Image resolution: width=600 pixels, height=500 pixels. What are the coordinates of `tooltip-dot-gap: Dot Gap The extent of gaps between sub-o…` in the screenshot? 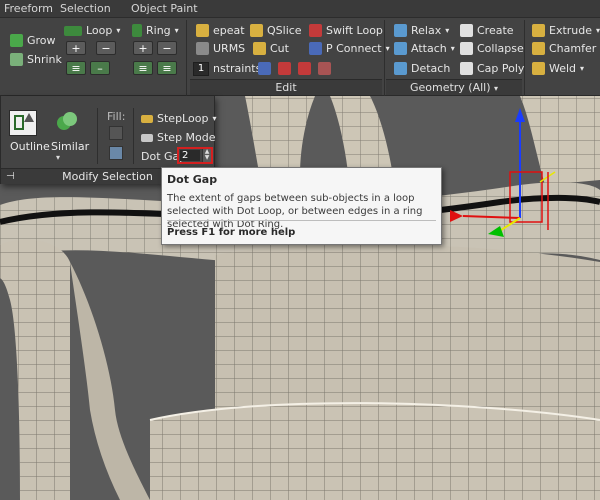 It's located at (301, 206).